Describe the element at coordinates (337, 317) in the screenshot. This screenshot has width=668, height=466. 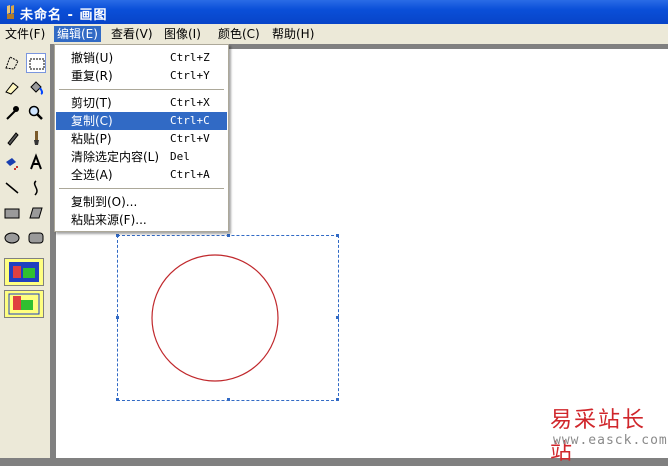
I see `resize-handle-e` at that location.